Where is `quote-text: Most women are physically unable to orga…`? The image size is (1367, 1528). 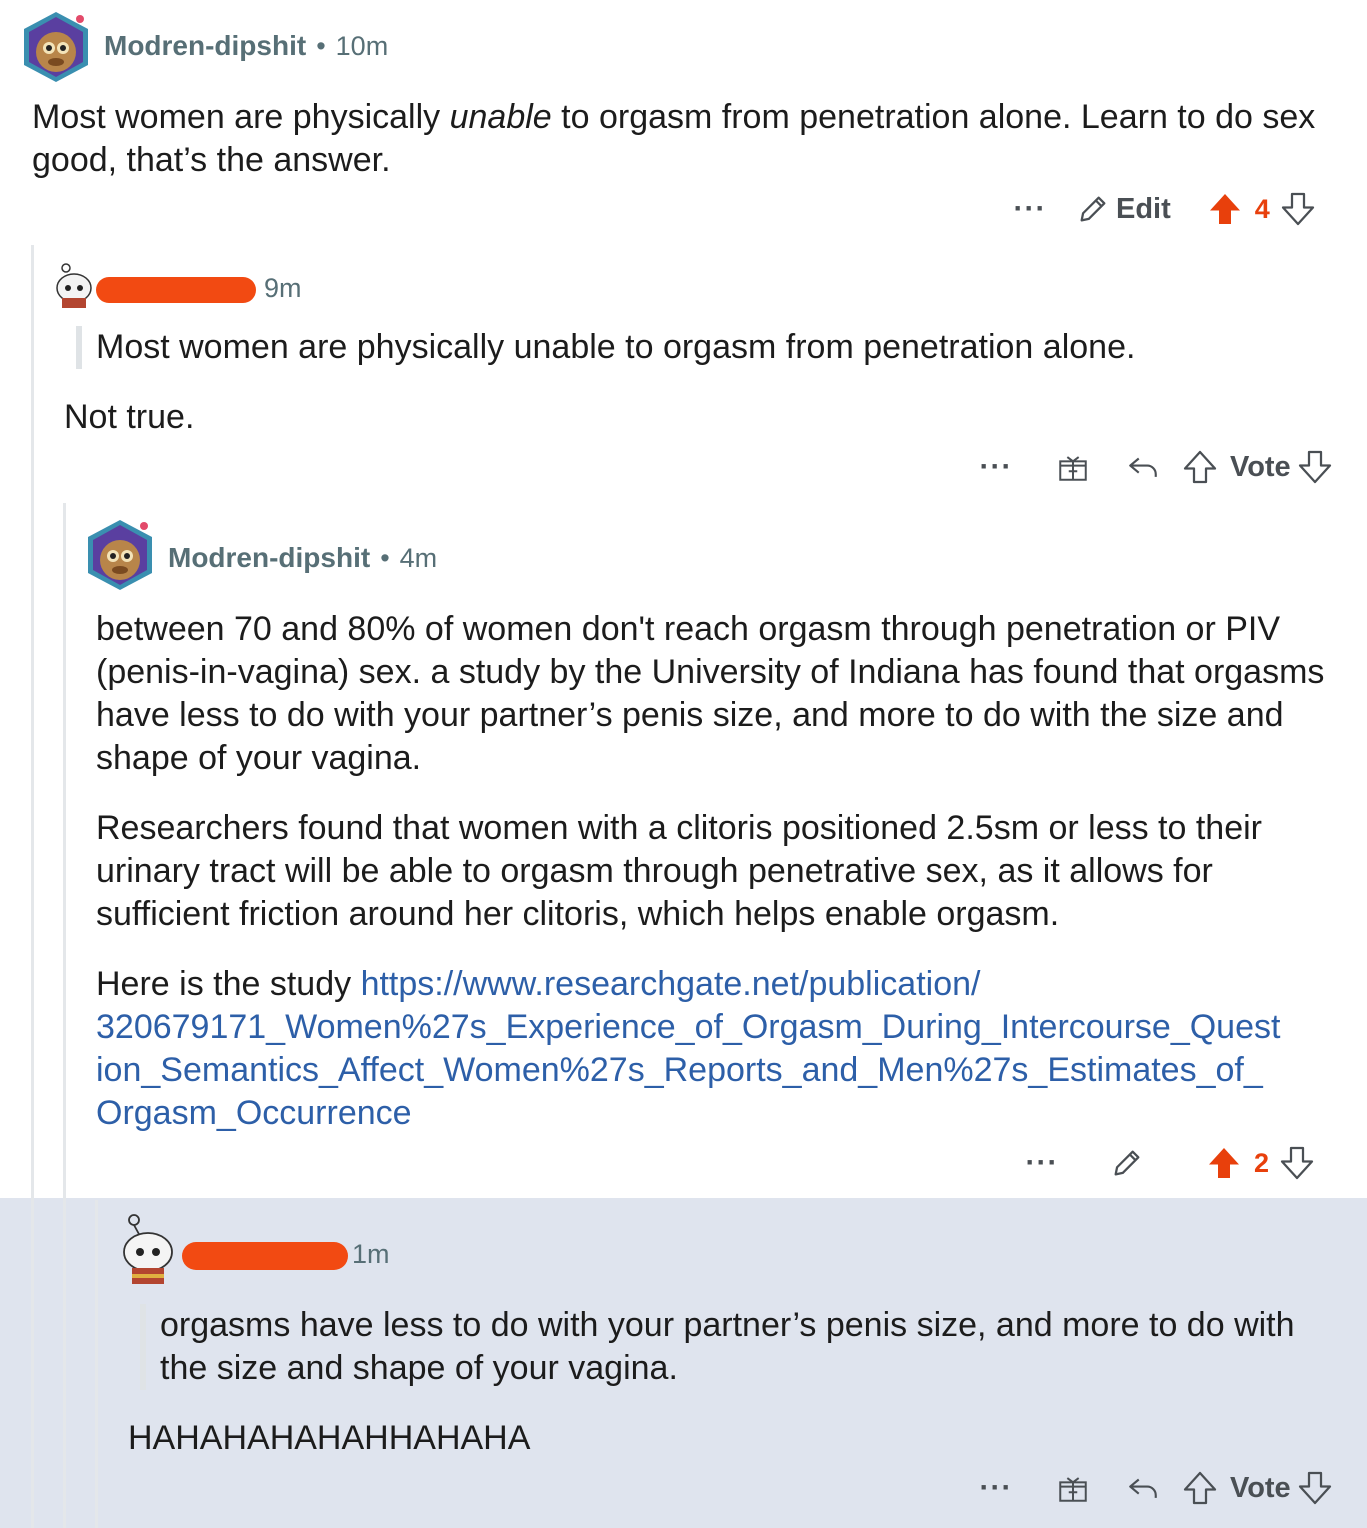 quote-text: Most women are physically unable to orga… is located at coordinates (616, 347).